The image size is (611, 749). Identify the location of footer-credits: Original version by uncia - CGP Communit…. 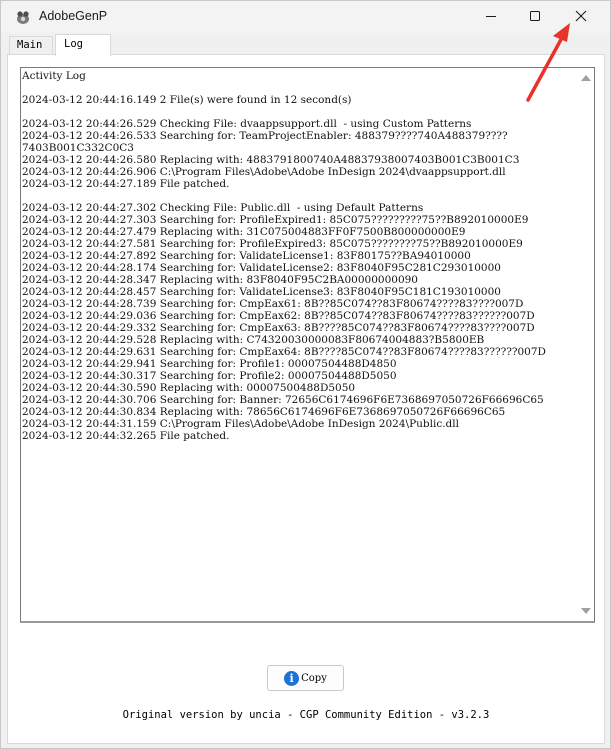
(306, 715).